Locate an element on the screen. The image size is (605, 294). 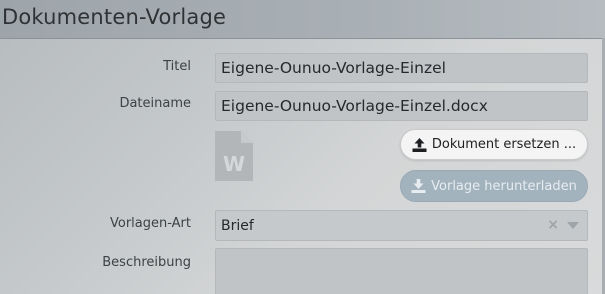
dialog-header: Dokumenten-Vorlage is located at coordinates (302, 19).